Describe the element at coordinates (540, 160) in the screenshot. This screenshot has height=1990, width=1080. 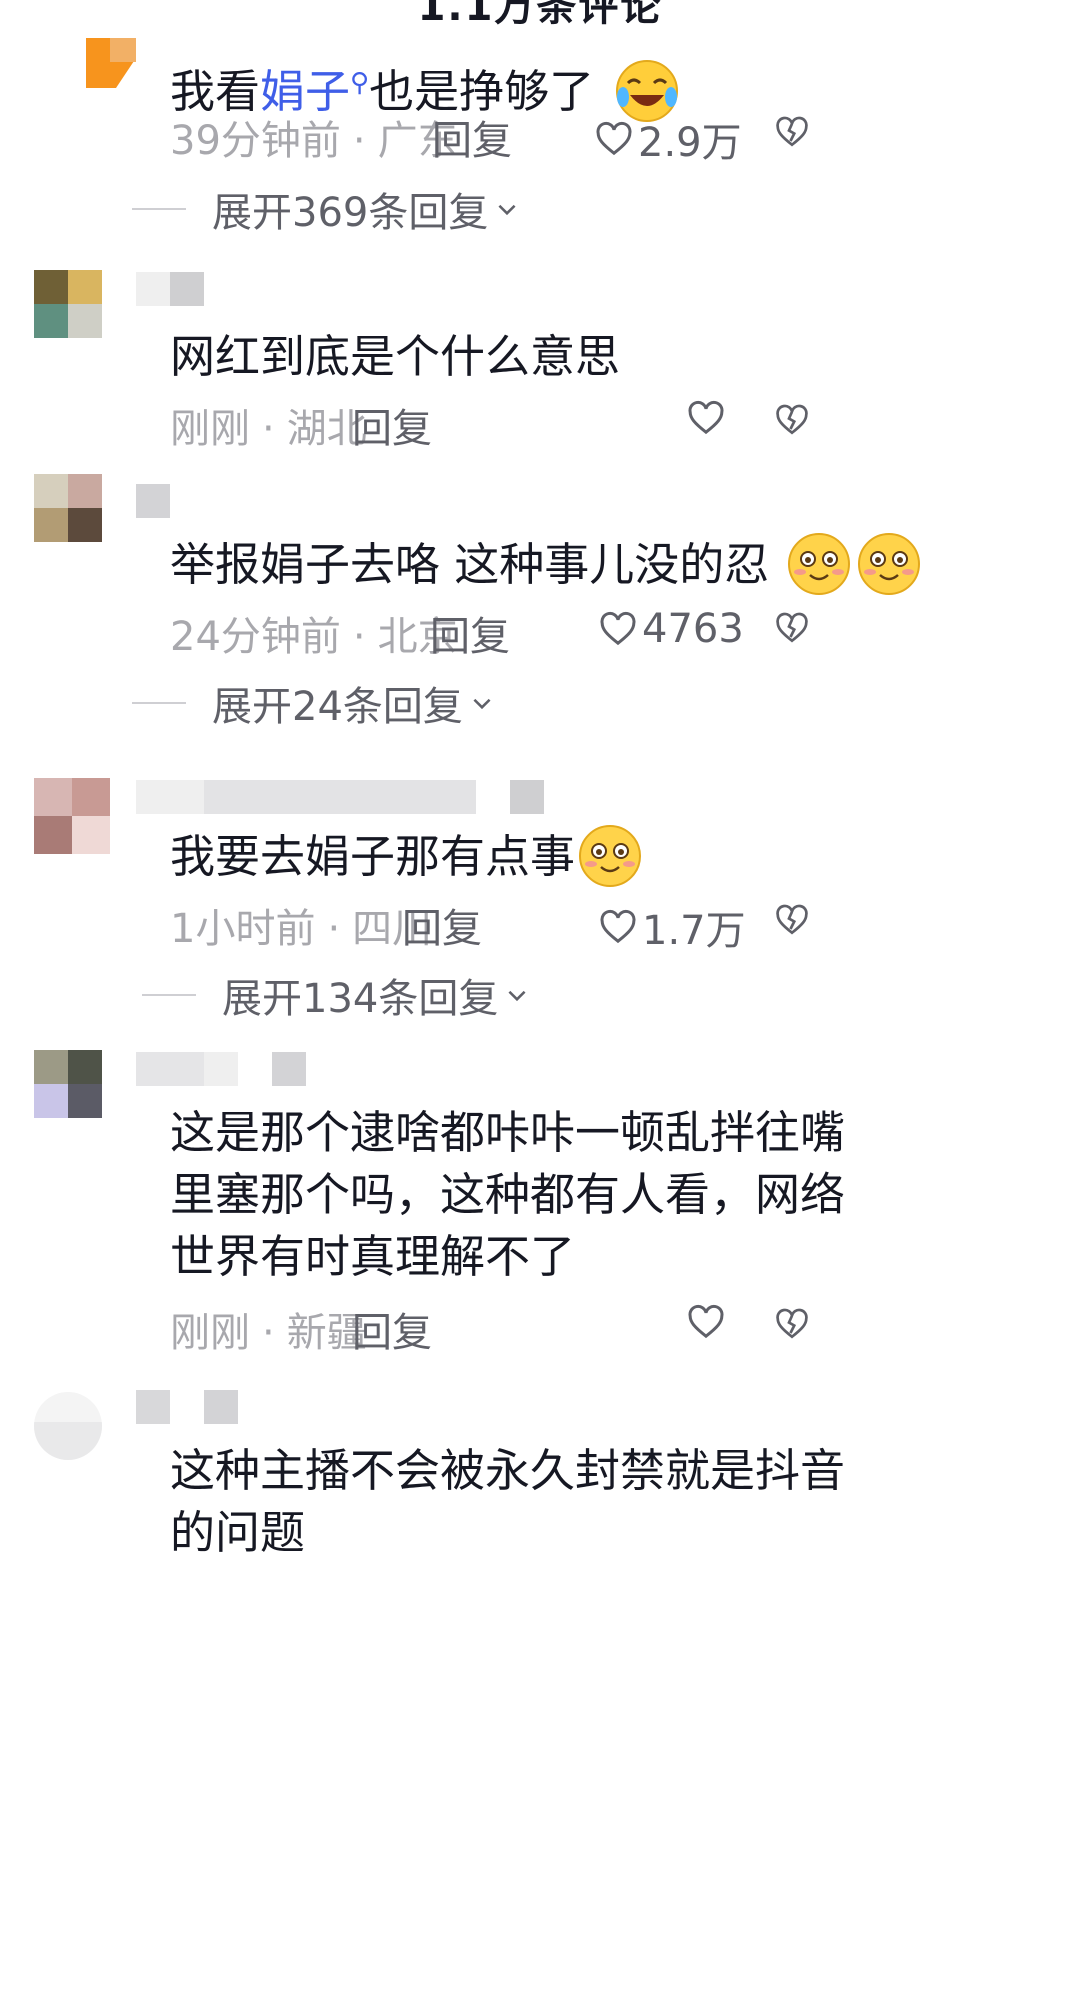
I see `comment-item: 我看娟子⚲也是挣够了 39分钟前 · 广东 回复 2.9万 展开369条回复` at that location.